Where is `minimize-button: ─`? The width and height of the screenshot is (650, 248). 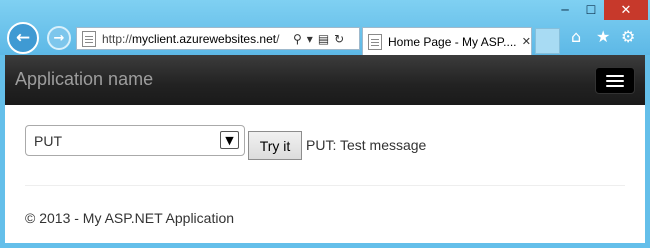
minimize-button: ─ is located at coordinates (565, 10).